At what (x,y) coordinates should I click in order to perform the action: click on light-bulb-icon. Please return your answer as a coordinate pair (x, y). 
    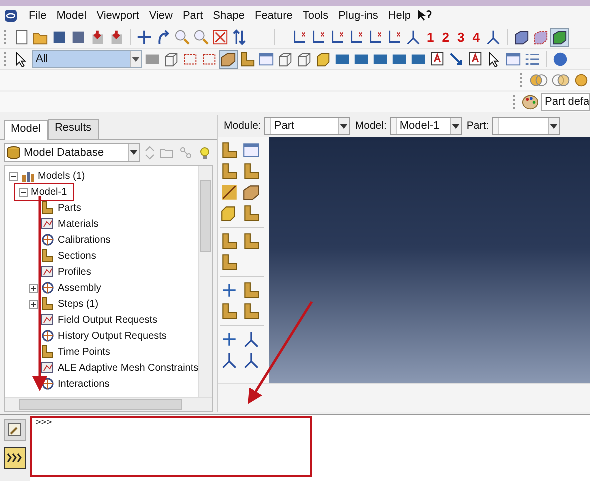
    Looking at the image, I should click on (205, 153).